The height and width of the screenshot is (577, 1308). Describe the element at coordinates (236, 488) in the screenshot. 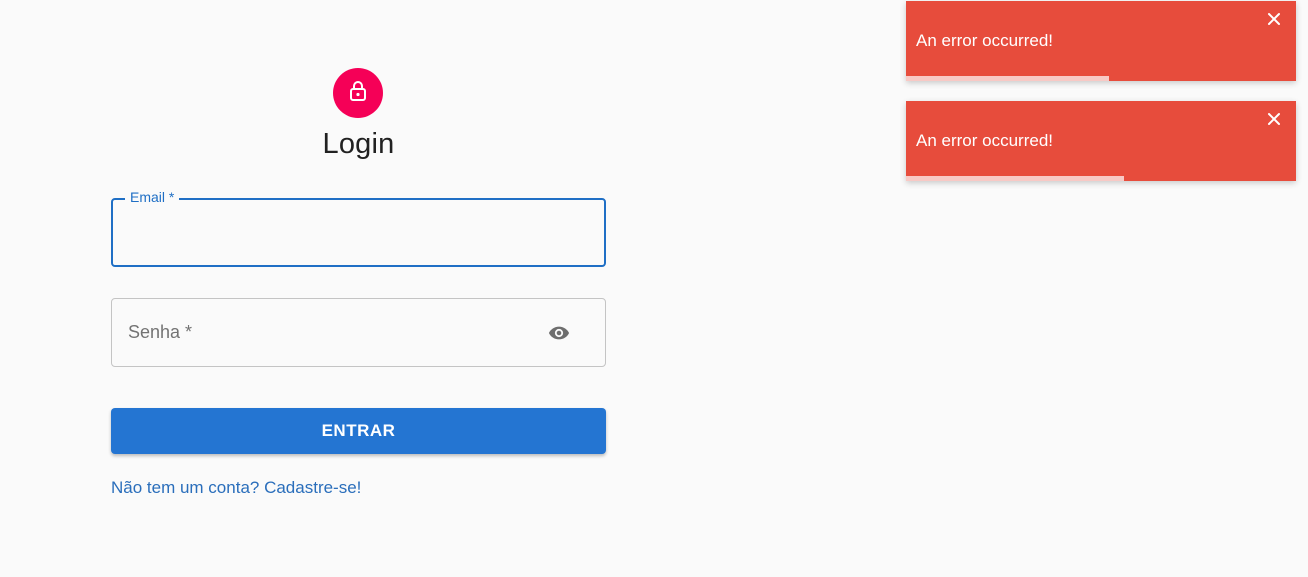

I see `signup-link: Não tem um conta? Cadastre-se!` at that location.